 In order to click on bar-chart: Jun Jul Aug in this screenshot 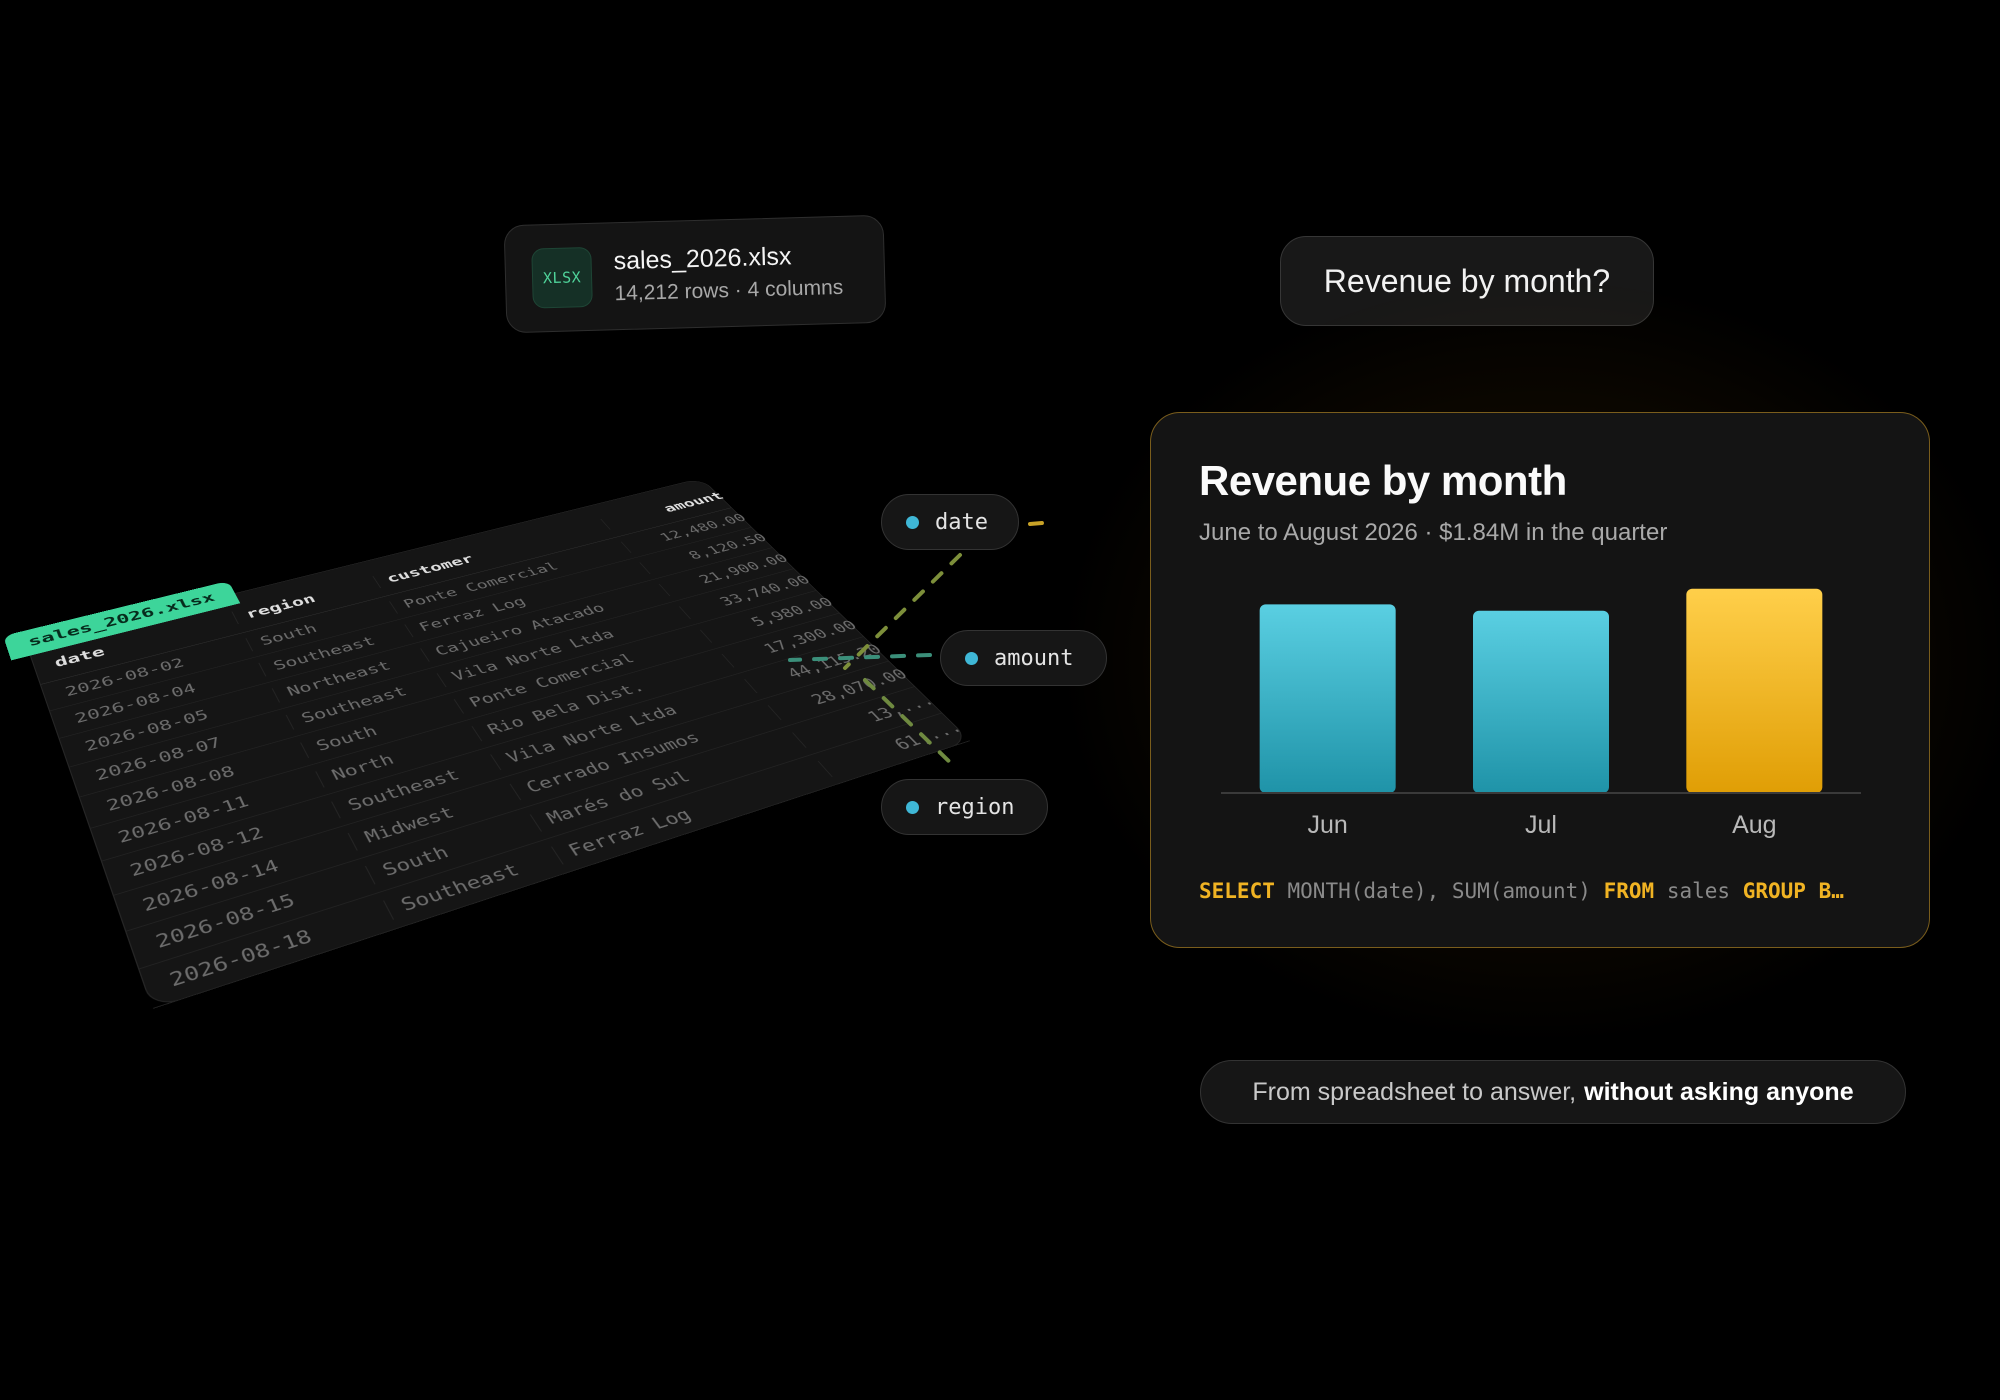, I will do `click(1541, 713)`.